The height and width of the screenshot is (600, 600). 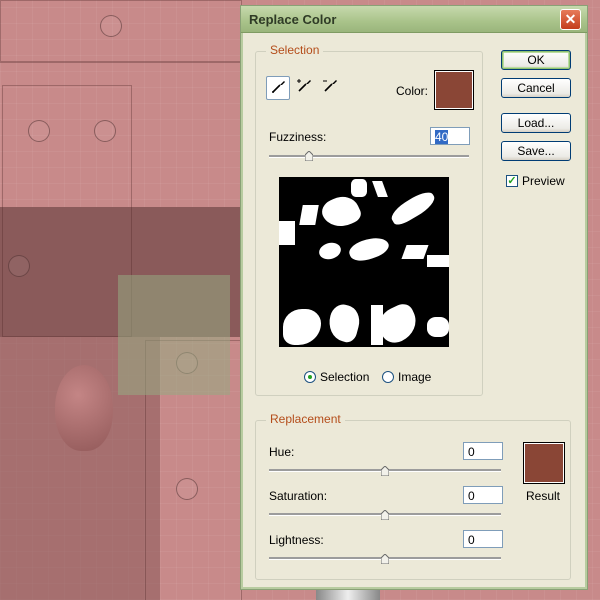 What do you see at coordinates (388, 377) in the screenshot?
I see `image-radio` at bounding box center [388, 377].